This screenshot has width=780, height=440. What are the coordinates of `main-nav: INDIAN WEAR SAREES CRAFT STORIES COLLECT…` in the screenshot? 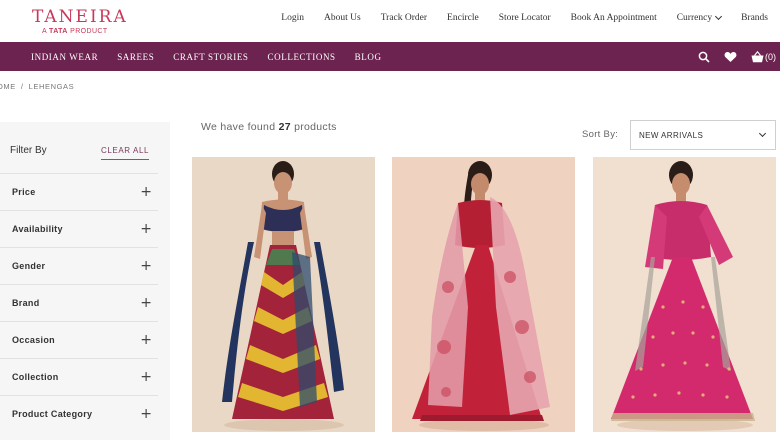 It's located at (390, 56).